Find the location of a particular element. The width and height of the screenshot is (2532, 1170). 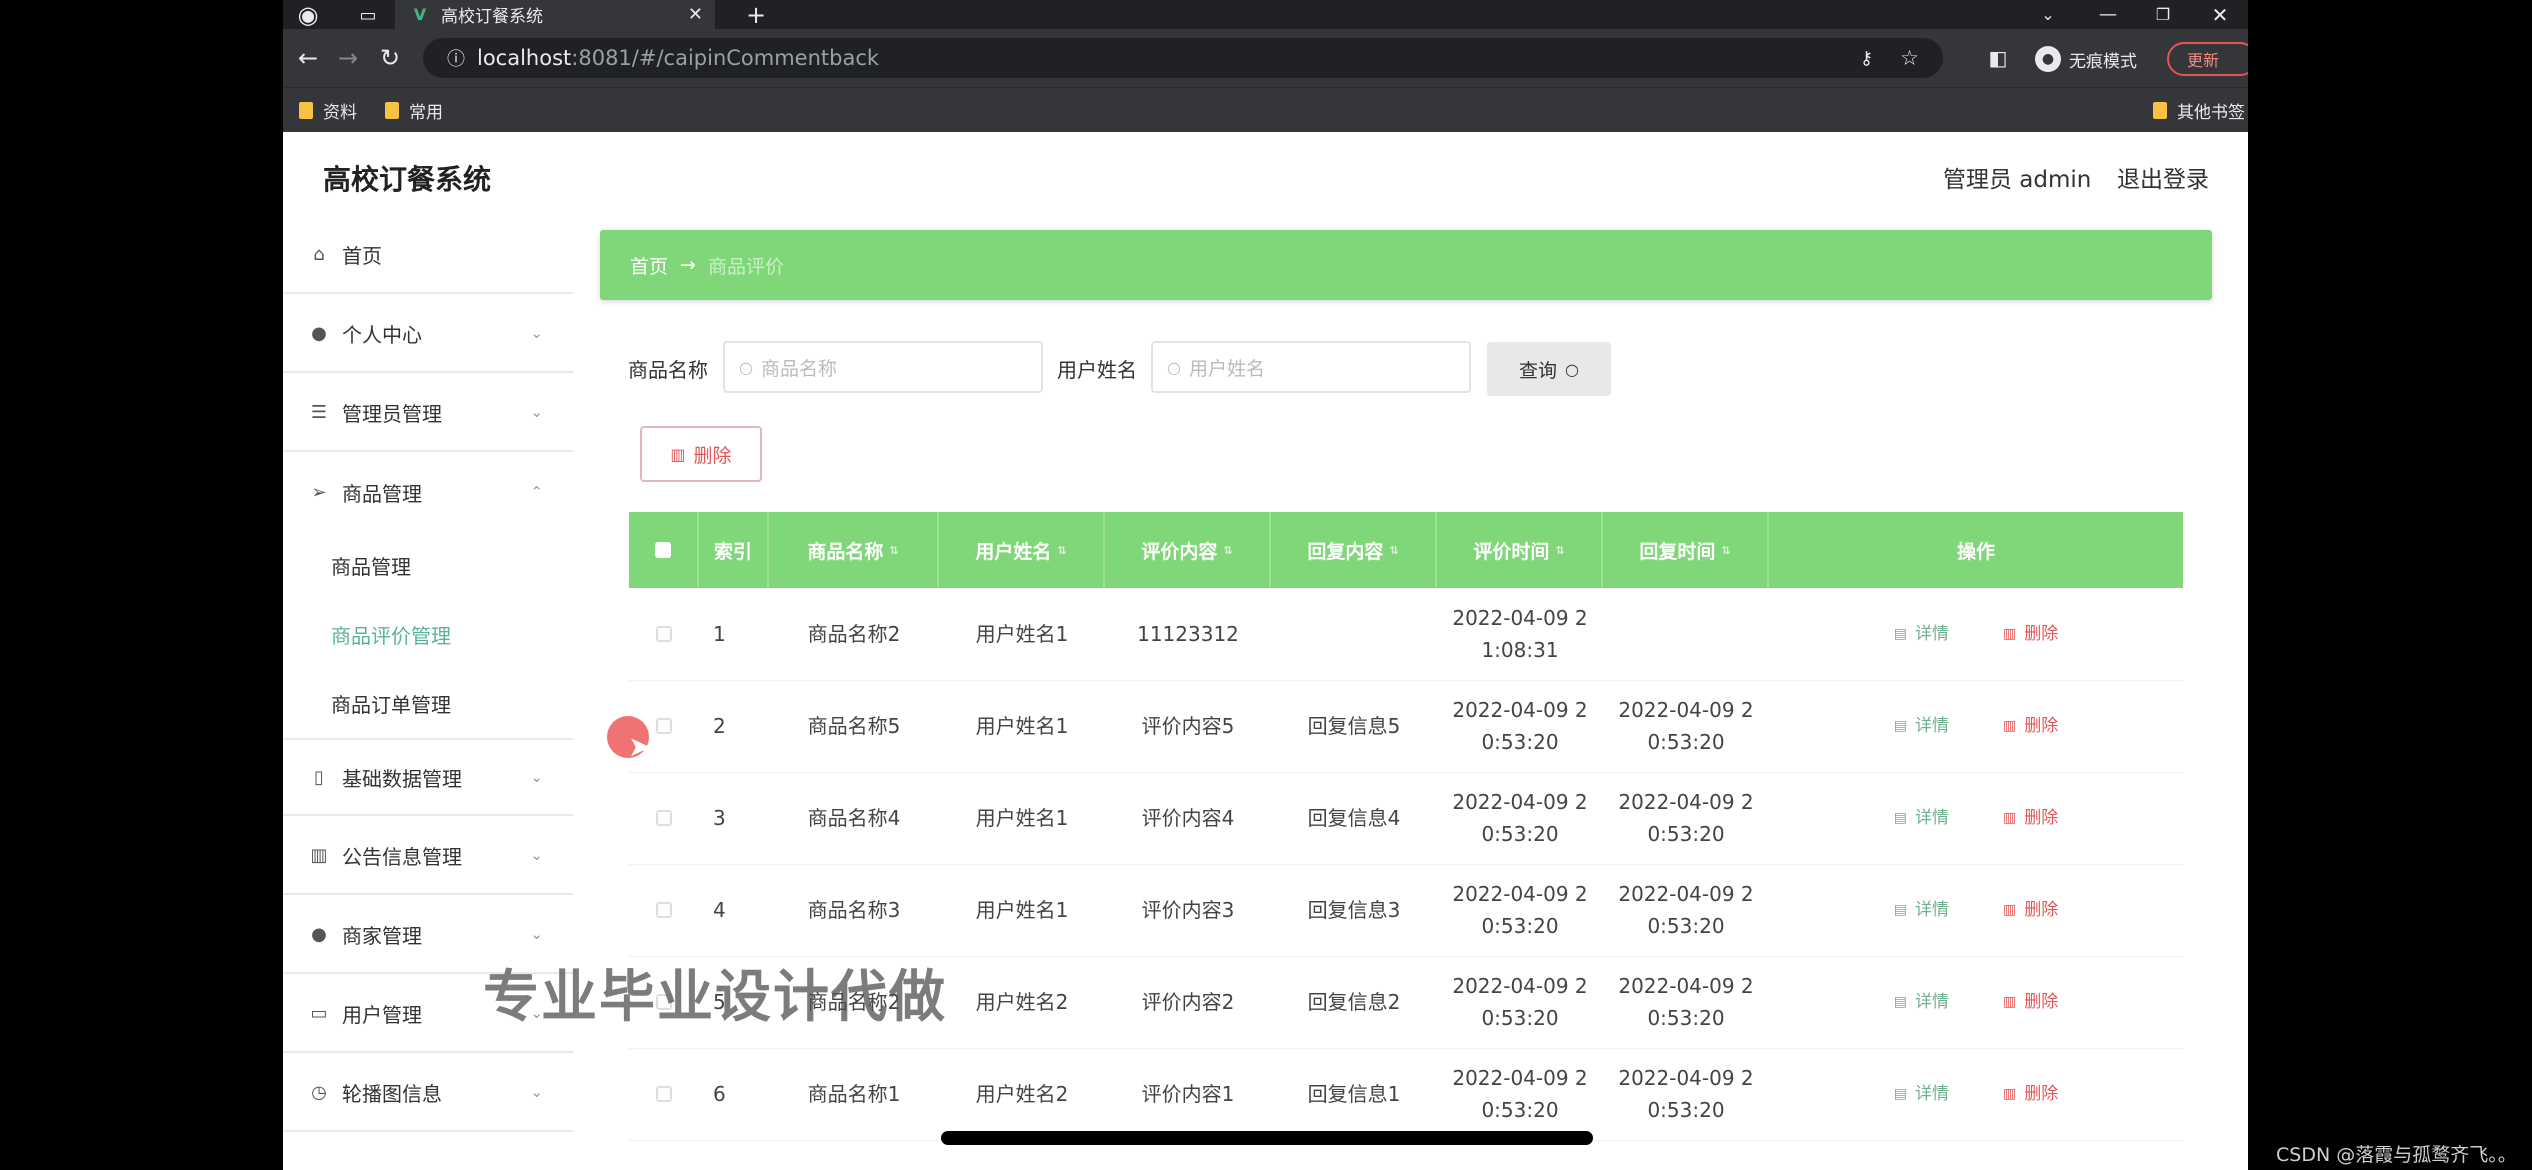

col-reply-time: 回复时间 ⇅ is located at coordinates (1686, 550).